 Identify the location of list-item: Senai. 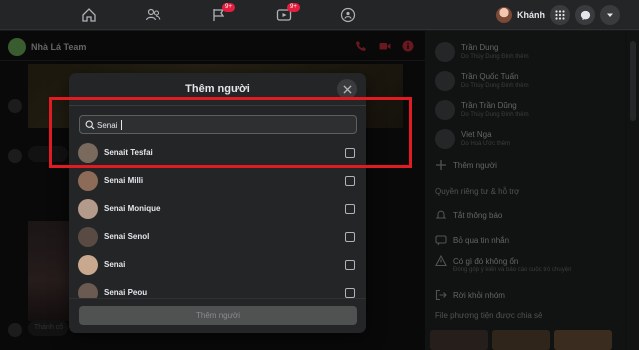
(217, 265).